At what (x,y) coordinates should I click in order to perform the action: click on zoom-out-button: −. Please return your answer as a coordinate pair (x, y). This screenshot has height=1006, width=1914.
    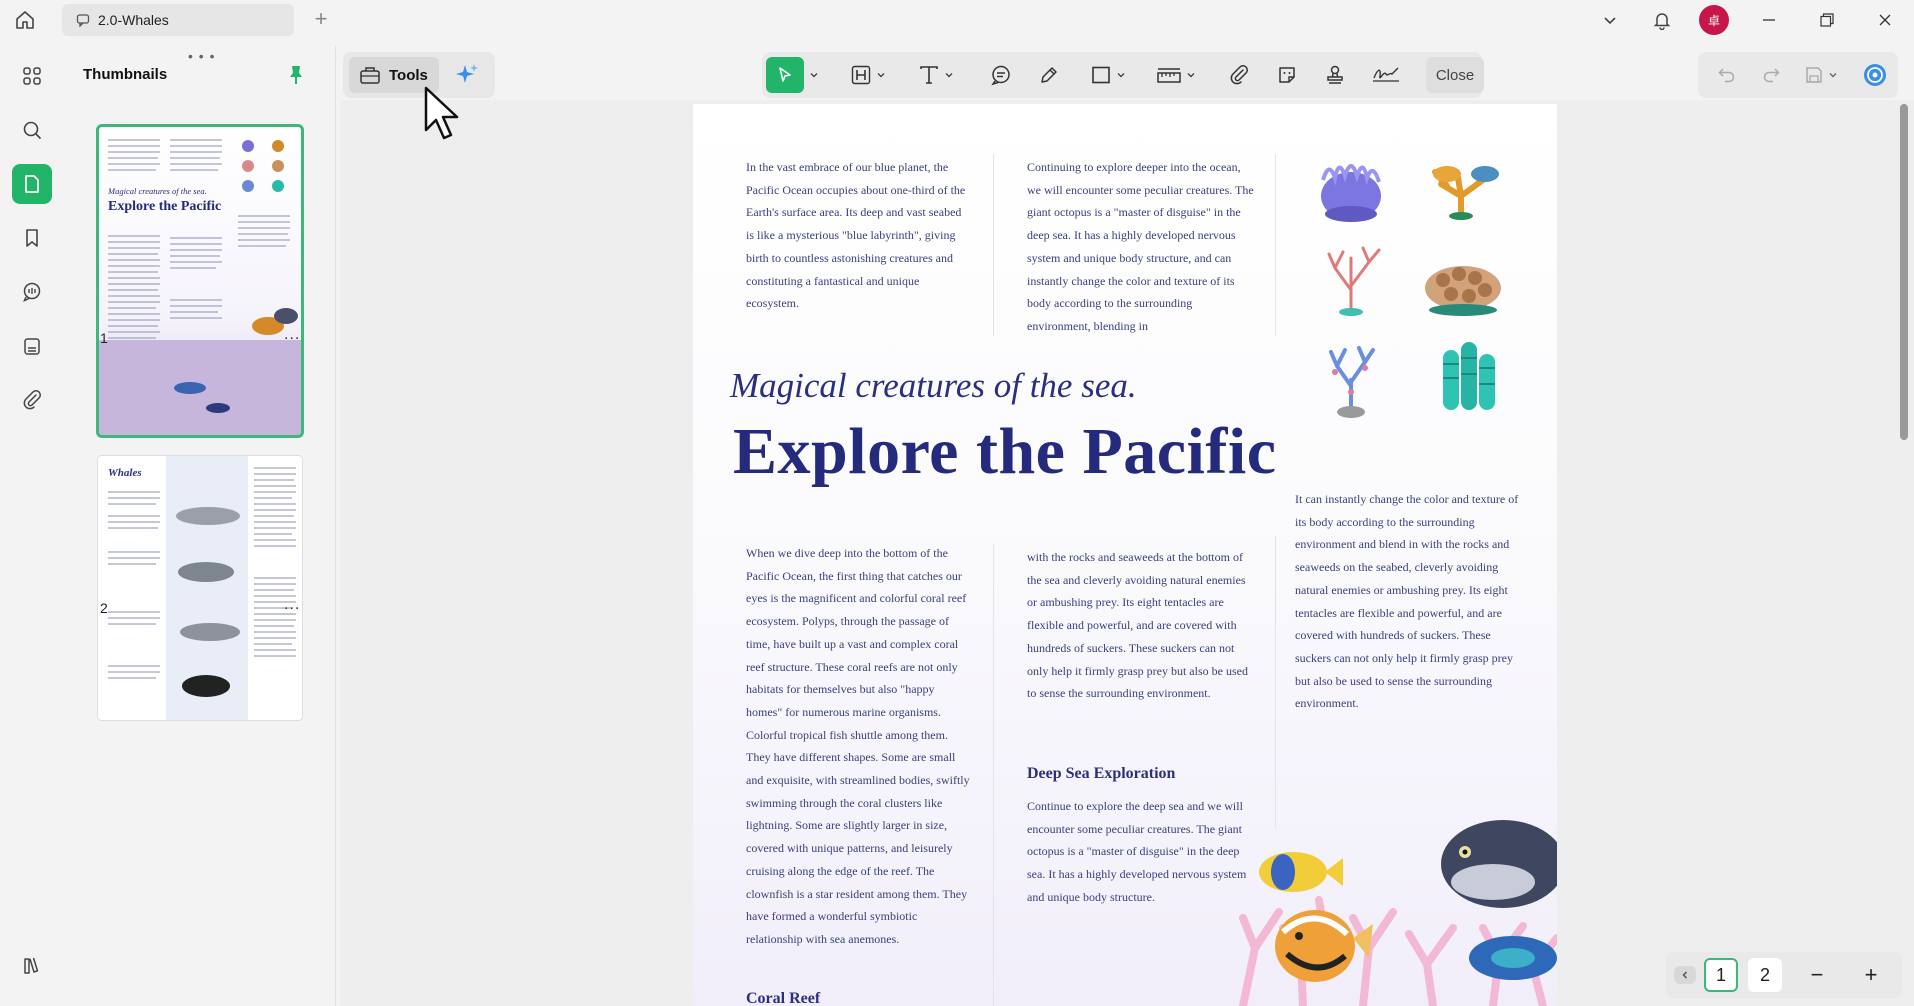
    Looking at the image, I should click on (1817, 975).